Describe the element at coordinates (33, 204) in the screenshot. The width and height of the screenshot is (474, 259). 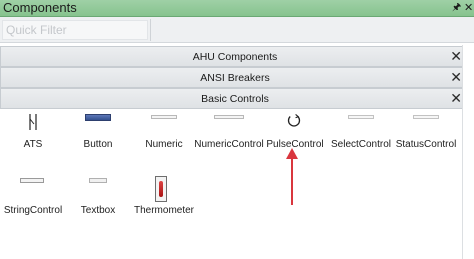
I see `component-item-string-control: StringControl` at that location.